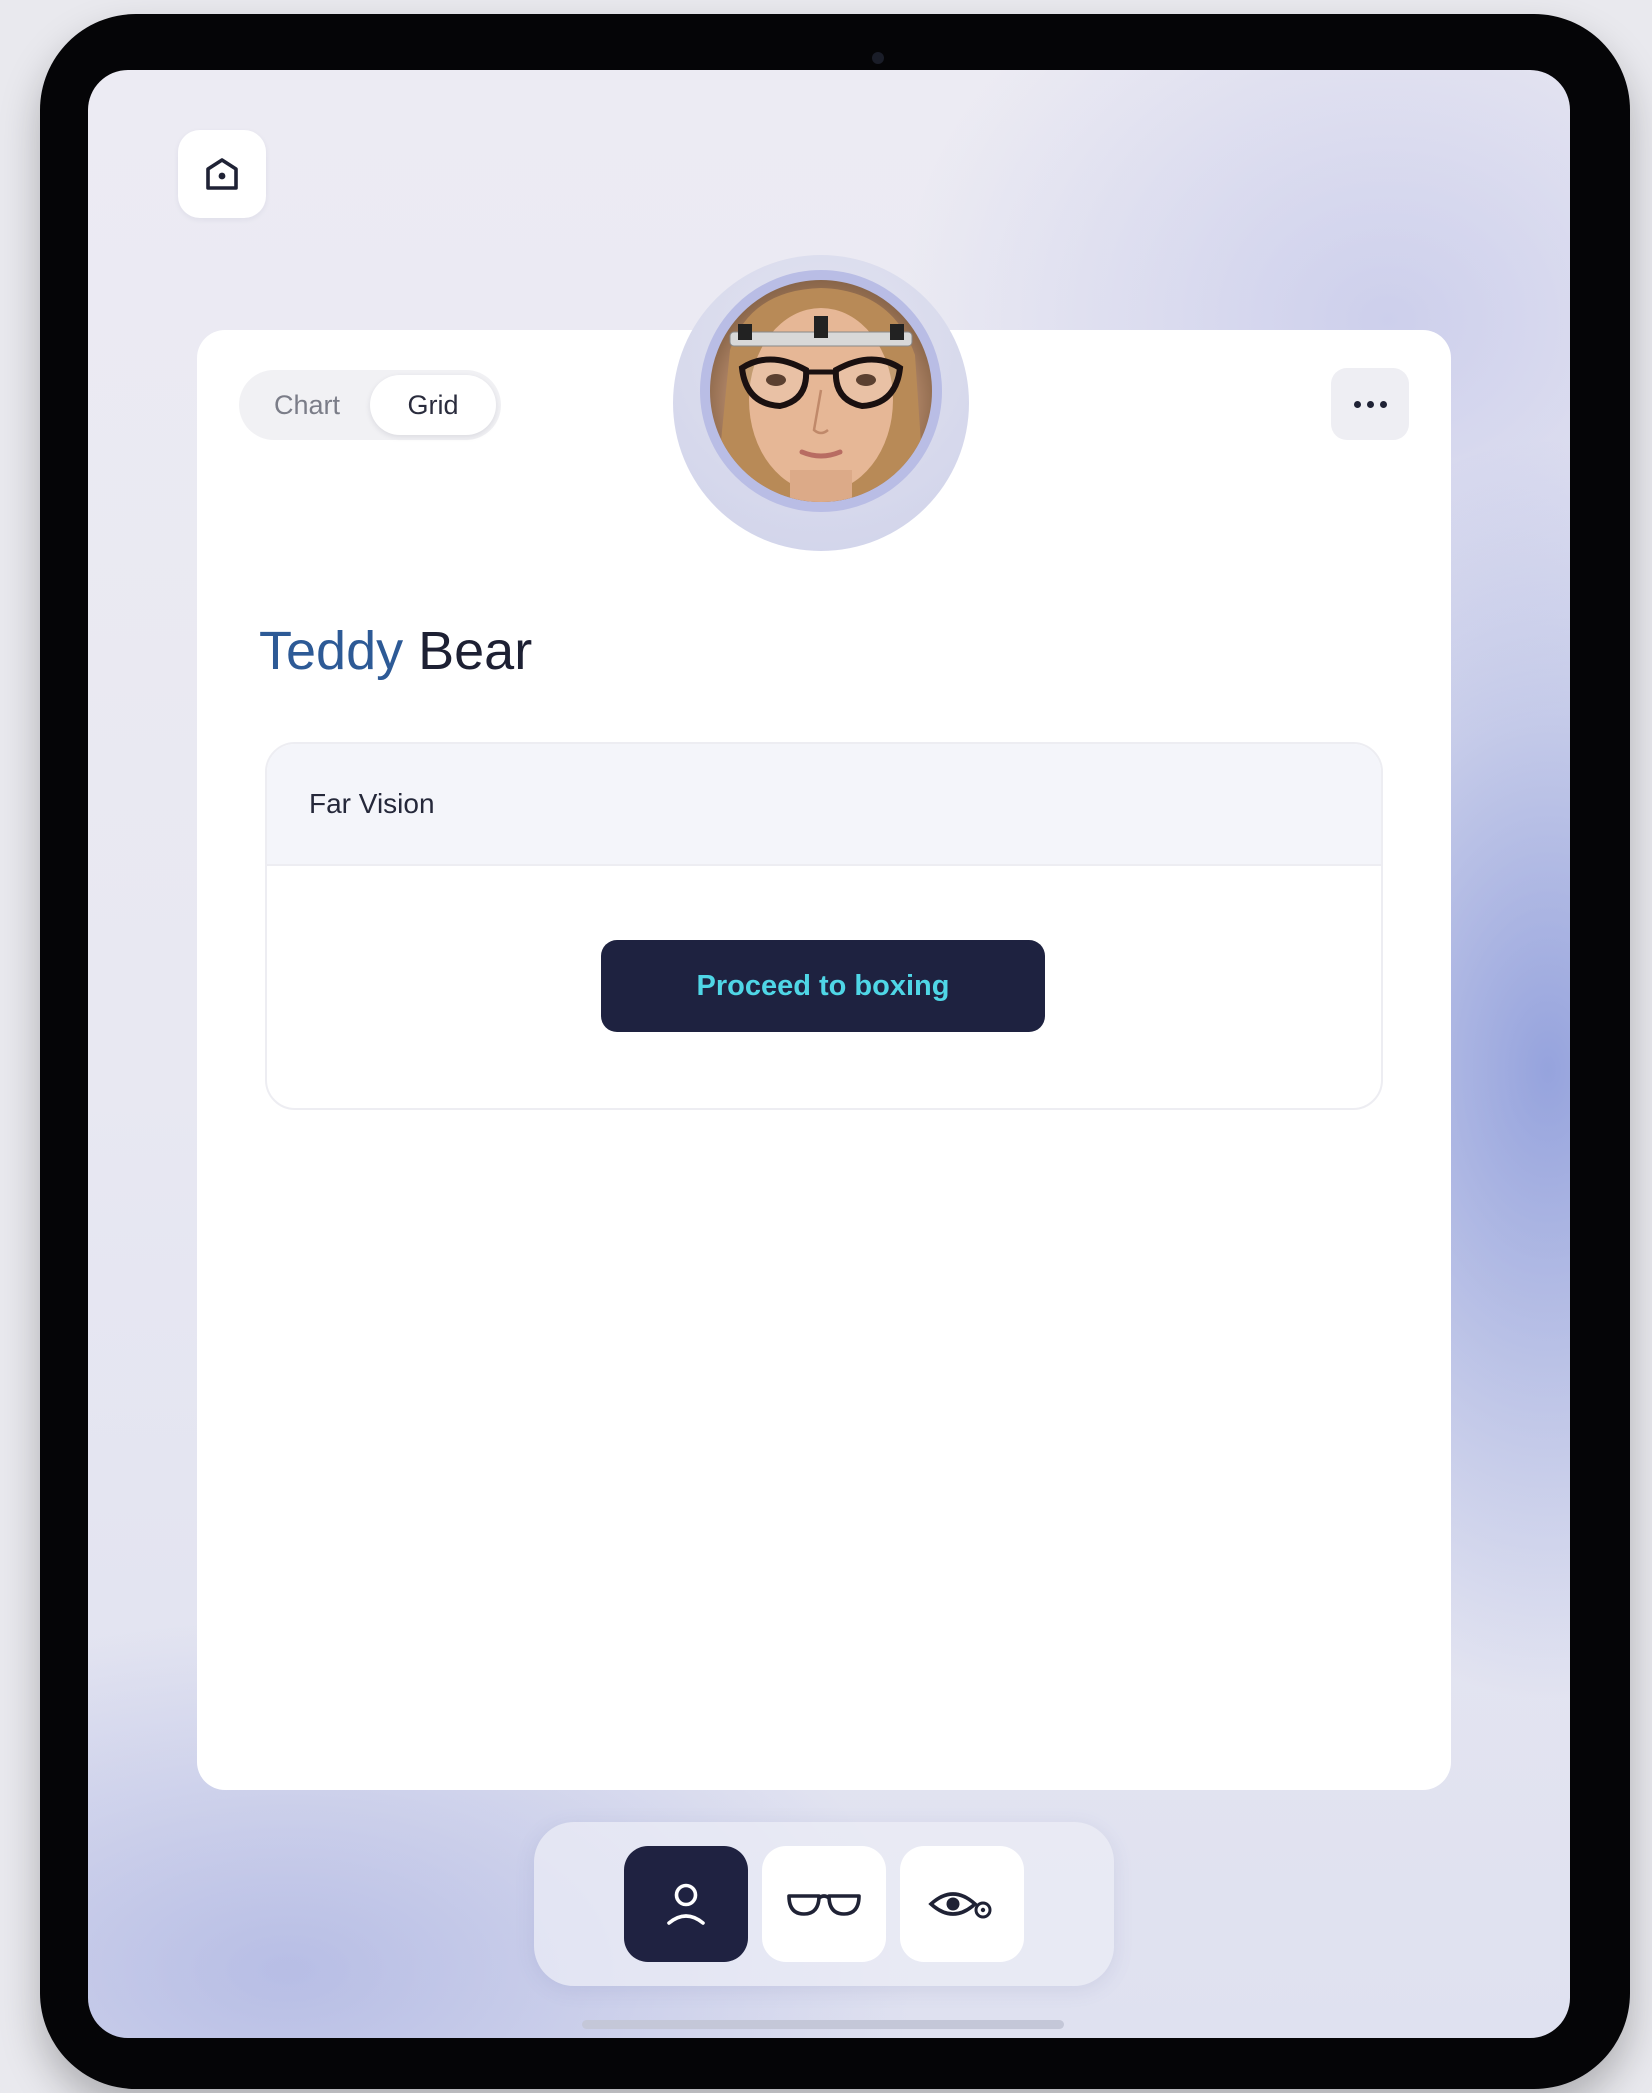 This screenshot has width=1652, height=2093. I want to click on nav-frames, so click(824, 1904).